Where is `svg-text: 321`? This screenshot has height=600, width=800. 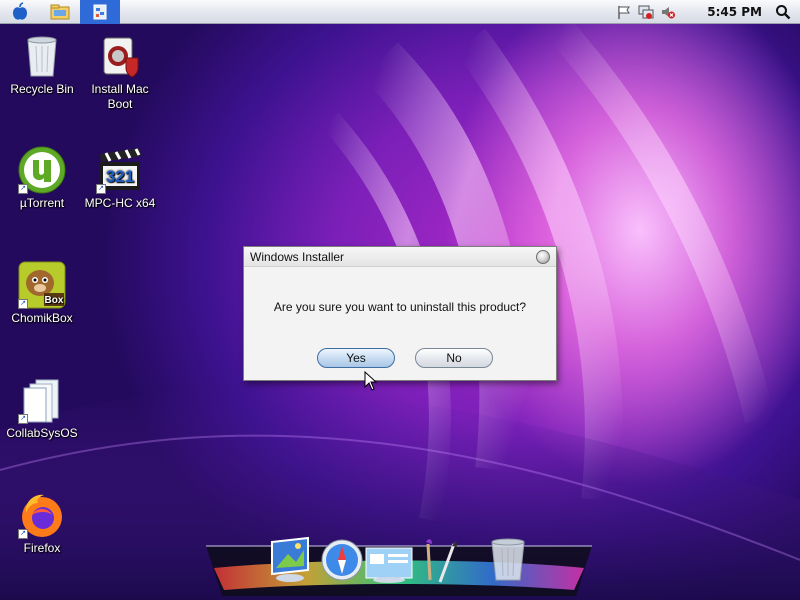 svg-text: 321 is located at coordinates (120, 176).